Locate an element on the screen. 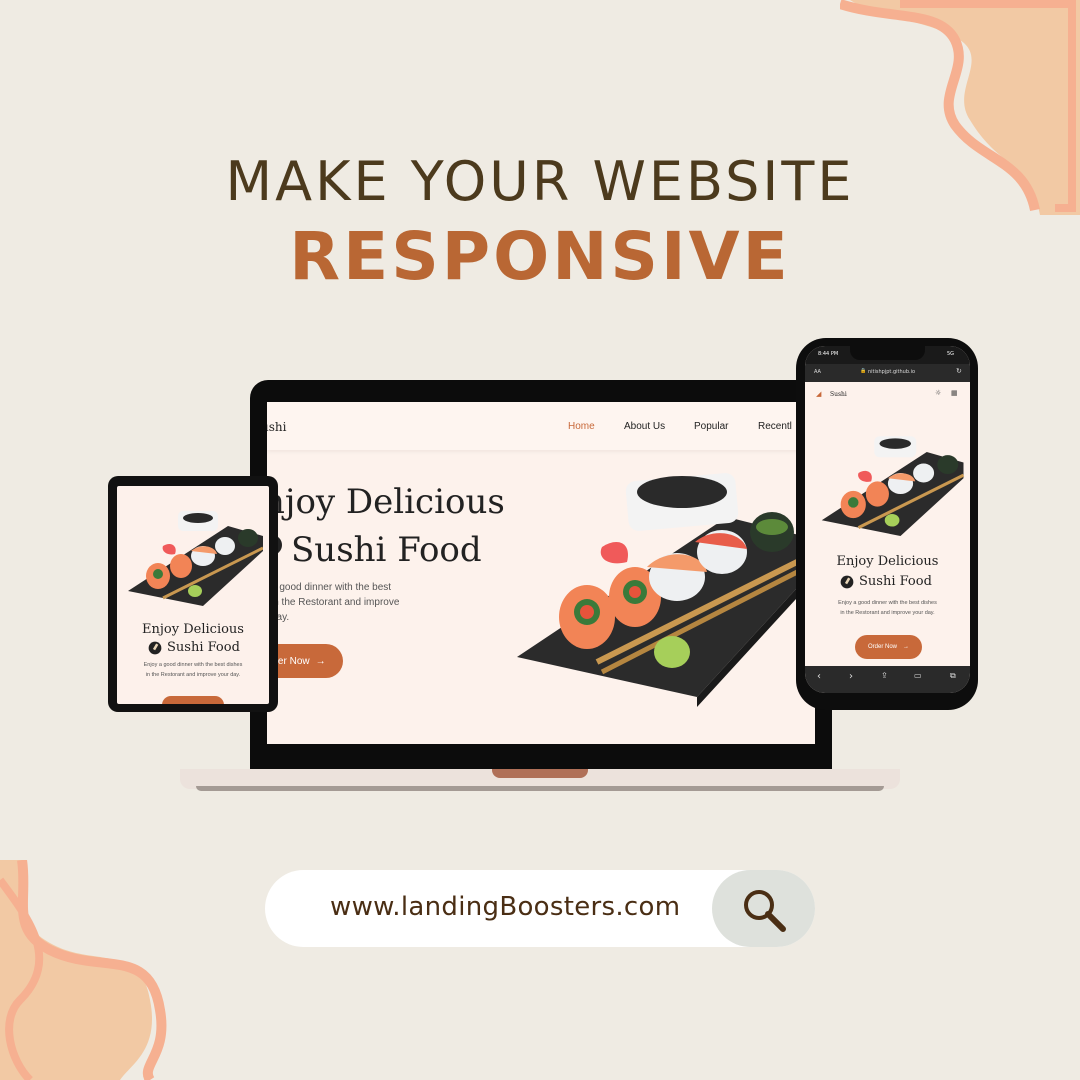  laptop-notch is located at coordinates (540, 773).